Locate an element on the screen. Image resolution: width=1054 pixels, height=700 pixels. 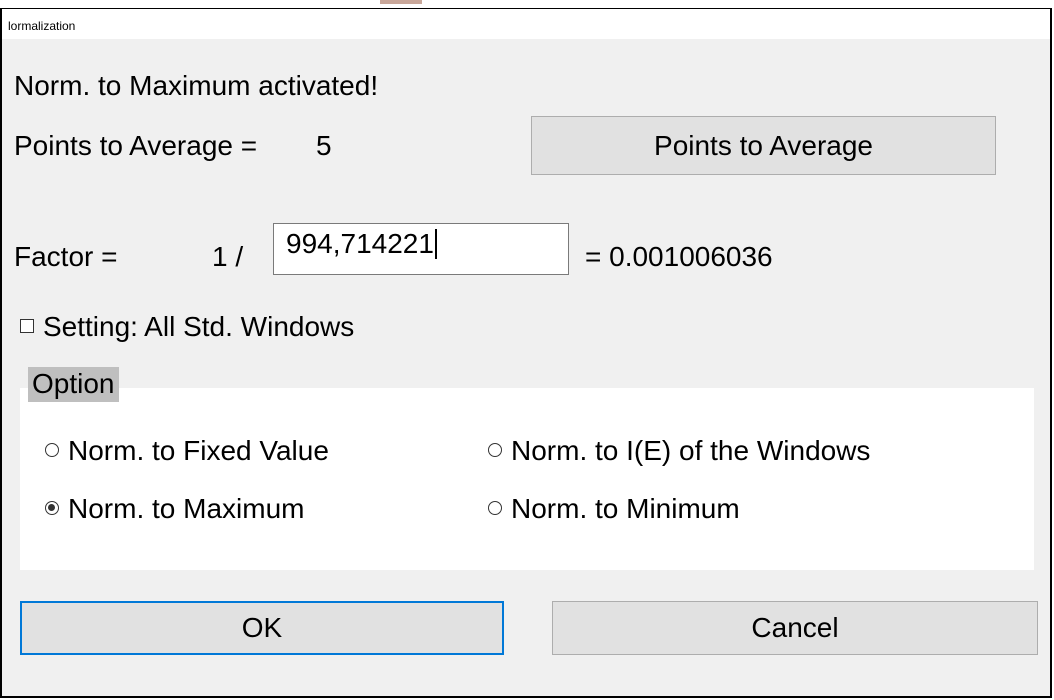
setting-checkbox-label: Setting: All Std. Windows is located at coordinates (198, 327).